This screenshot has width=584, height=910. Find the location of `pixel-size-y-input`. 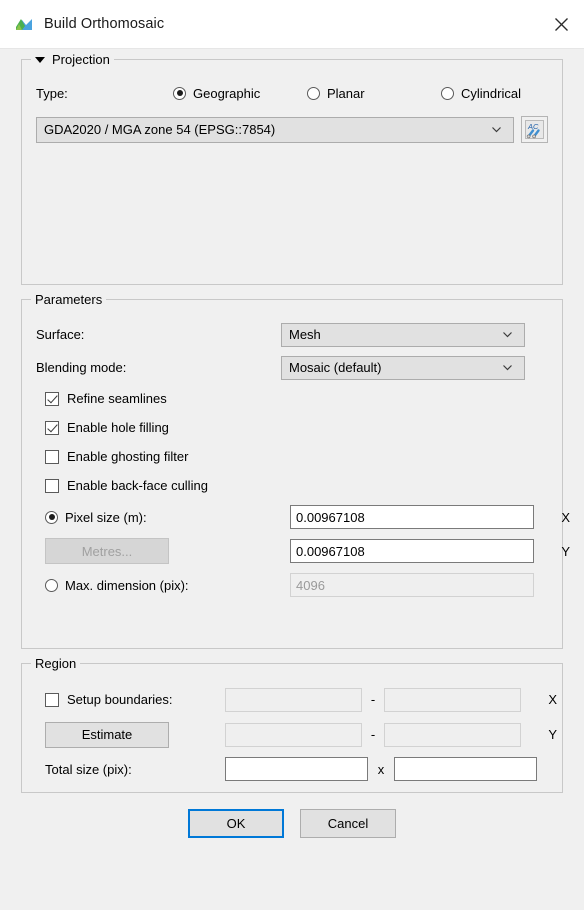

pixel-size-y-input is located at coordinates (412, 551).